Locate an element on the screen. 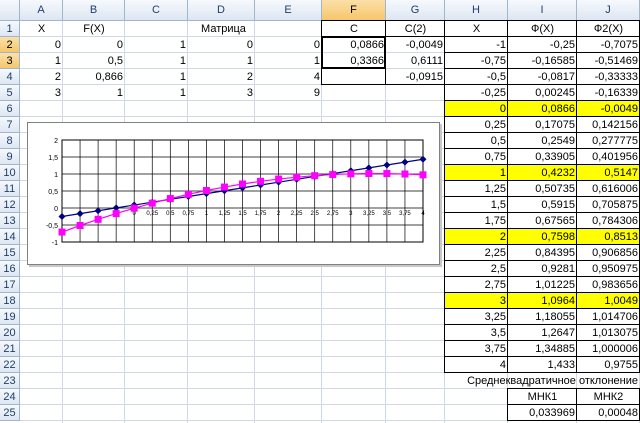 The height and width of the screenshot is (423, 640). cell-g3: 0,6111 is located at coordinates (415, 61).